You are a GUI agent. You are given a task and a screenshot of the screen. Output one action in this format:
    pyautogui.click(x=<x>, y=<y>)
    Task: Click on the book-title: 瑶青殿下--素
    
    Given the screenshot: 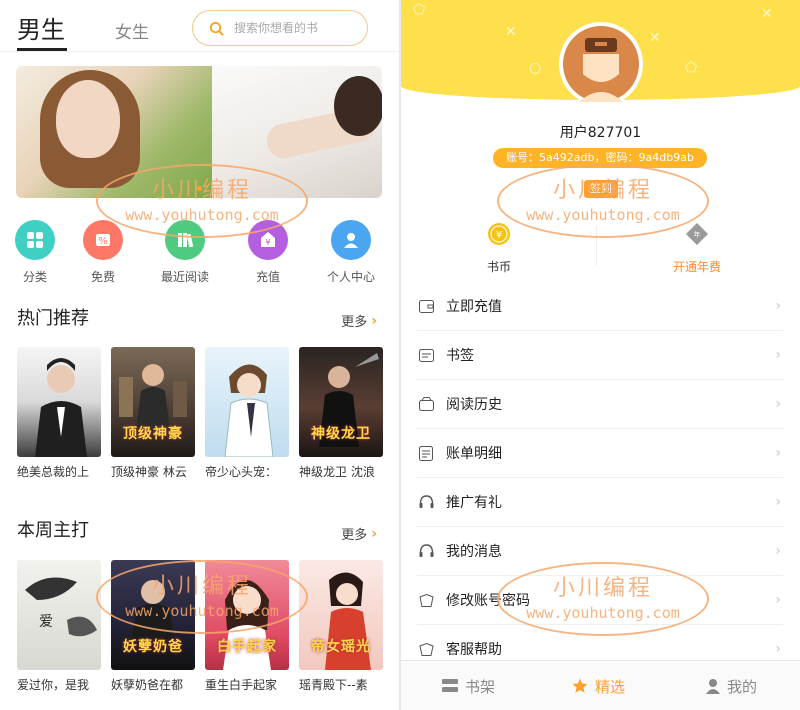 What is the action you would take?
    pyautogui.click(x=333, y=685)
    